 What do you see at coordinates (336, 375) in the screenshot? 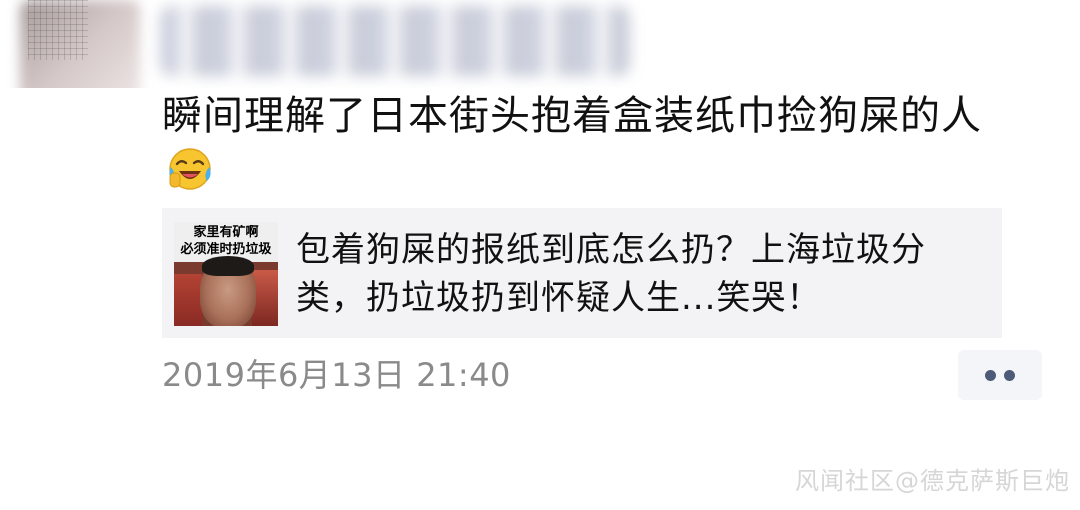
I see `post-timestamp: 2019年6月13日 21:40` at bounding box center [336, 375].